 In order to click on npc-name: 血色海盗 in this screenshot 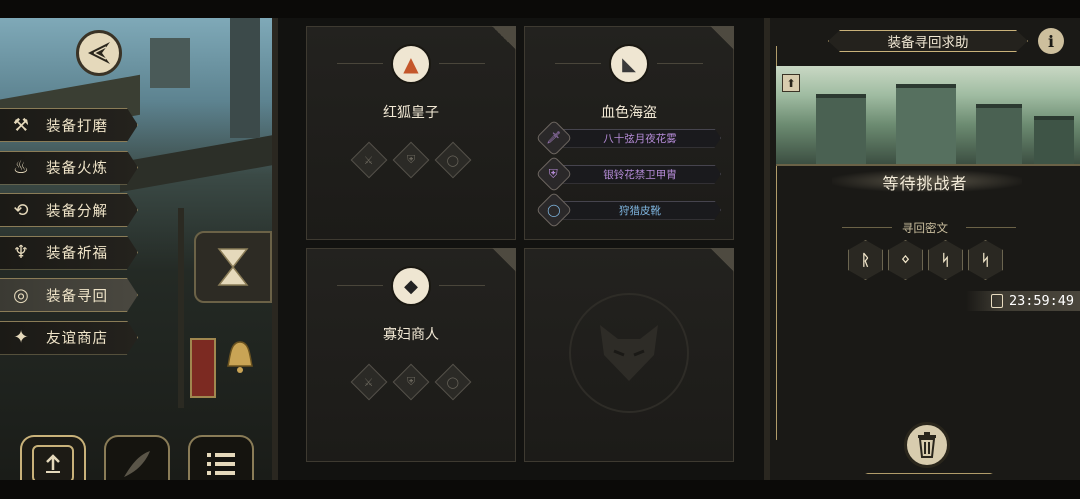, I will do `click(629, 113)`.